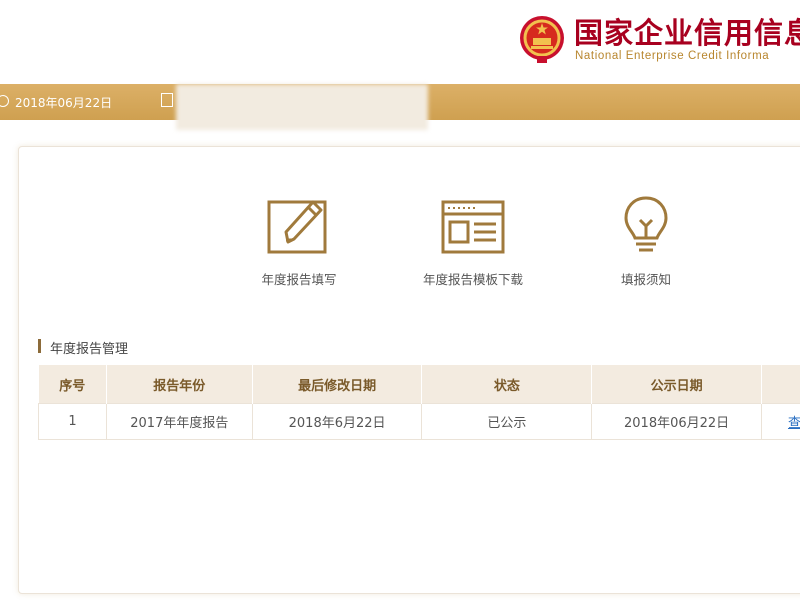 Image resolution: width=800 pixels, height=600 pixels. What do you see at coordinates (507, 384) in the screenshot?
I see `col-header-status: 状态` at bounding box center [507, 384].